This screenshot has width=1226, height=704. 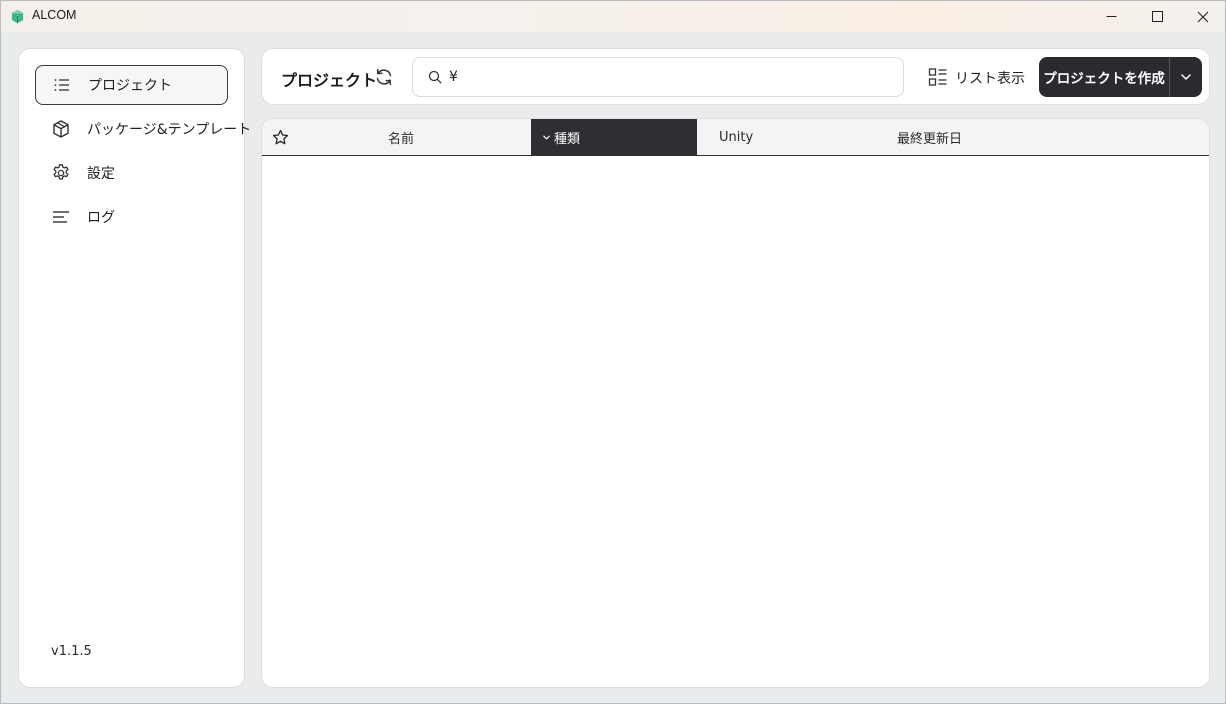 What do you see at coordinates (61, 129) in the screenshot?
I see `package-icon` at bounding box center [61, 129].